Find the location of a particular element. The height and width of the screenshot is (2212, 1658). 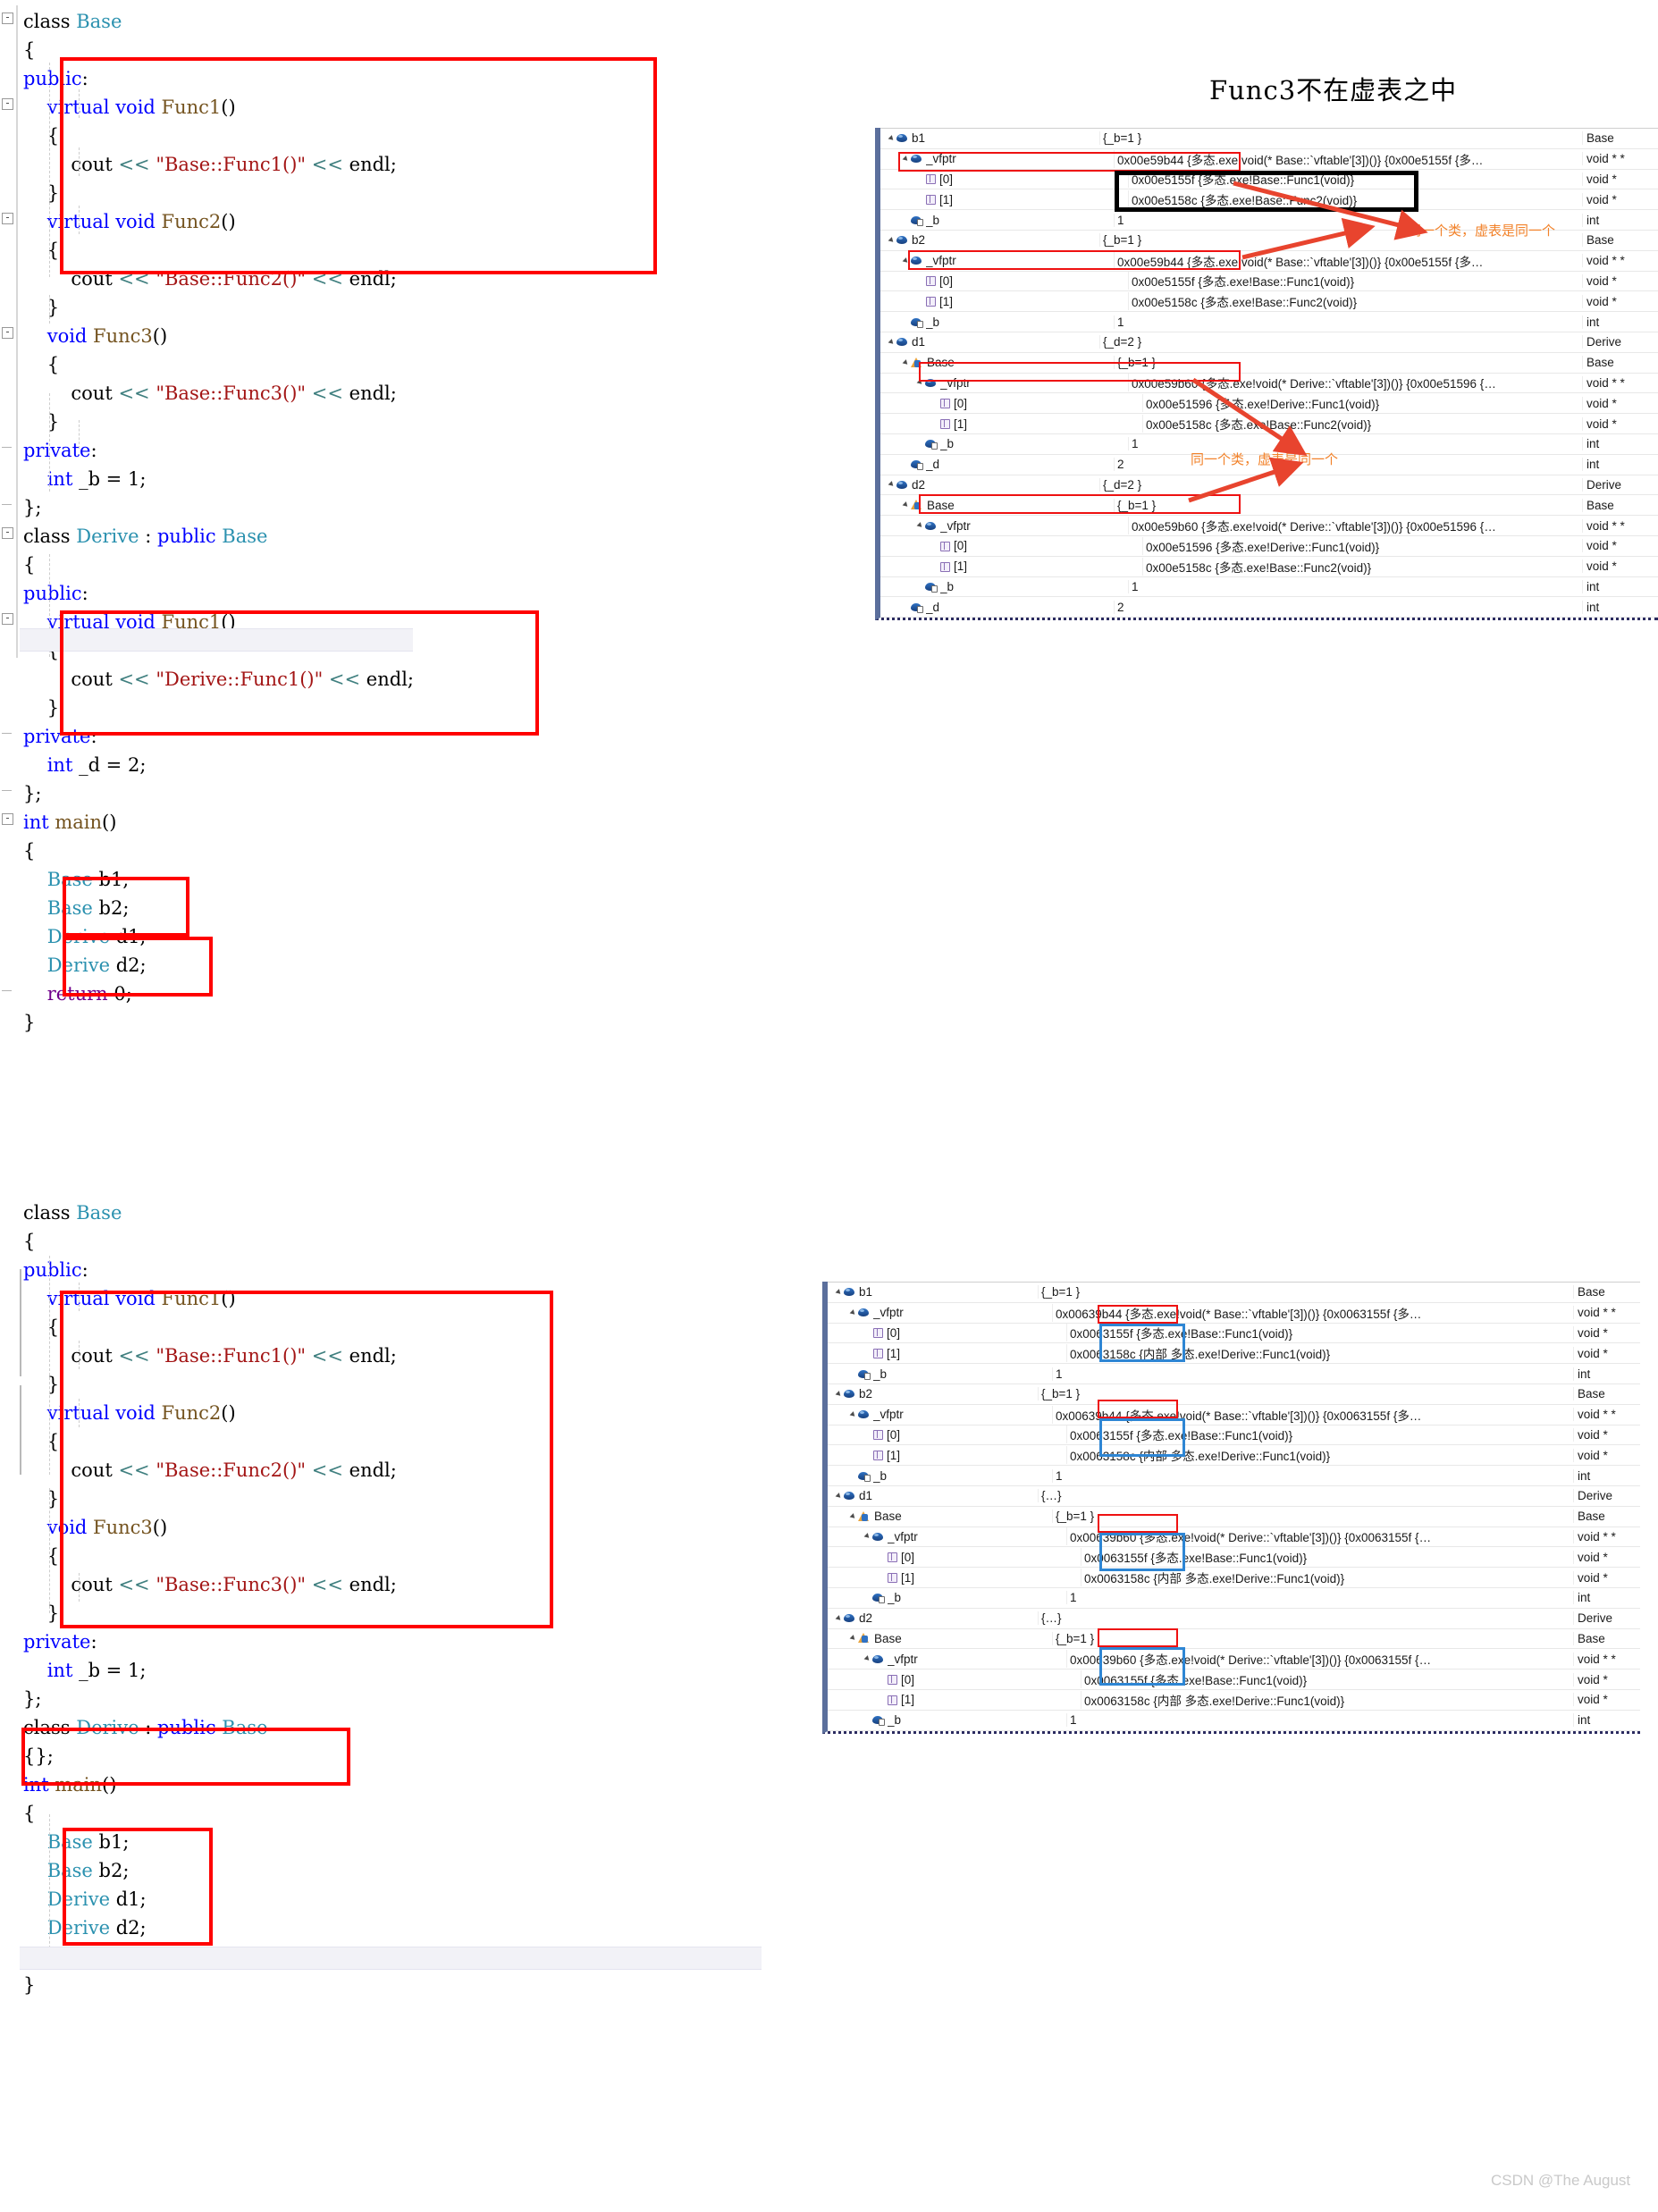

code-token: () is located at coordinates (160, 336).